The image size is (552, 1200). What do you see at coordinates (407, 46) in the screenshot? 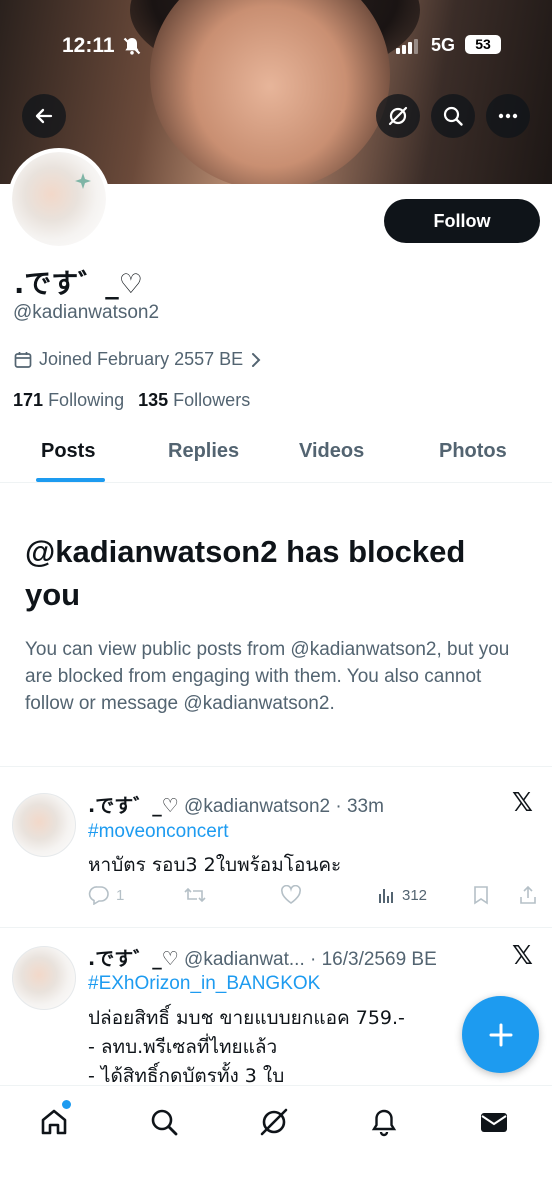
I see `signal-icon` at bounding box center [407, 46].